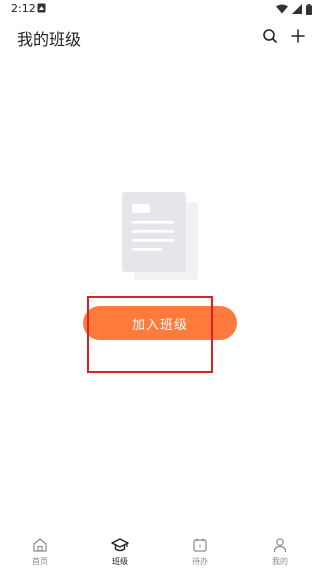 The image size is (320, 568). What do you see at coordinates (40, 545) in the screenshot?
I see `home-icon` at bounding box center [40, 545].